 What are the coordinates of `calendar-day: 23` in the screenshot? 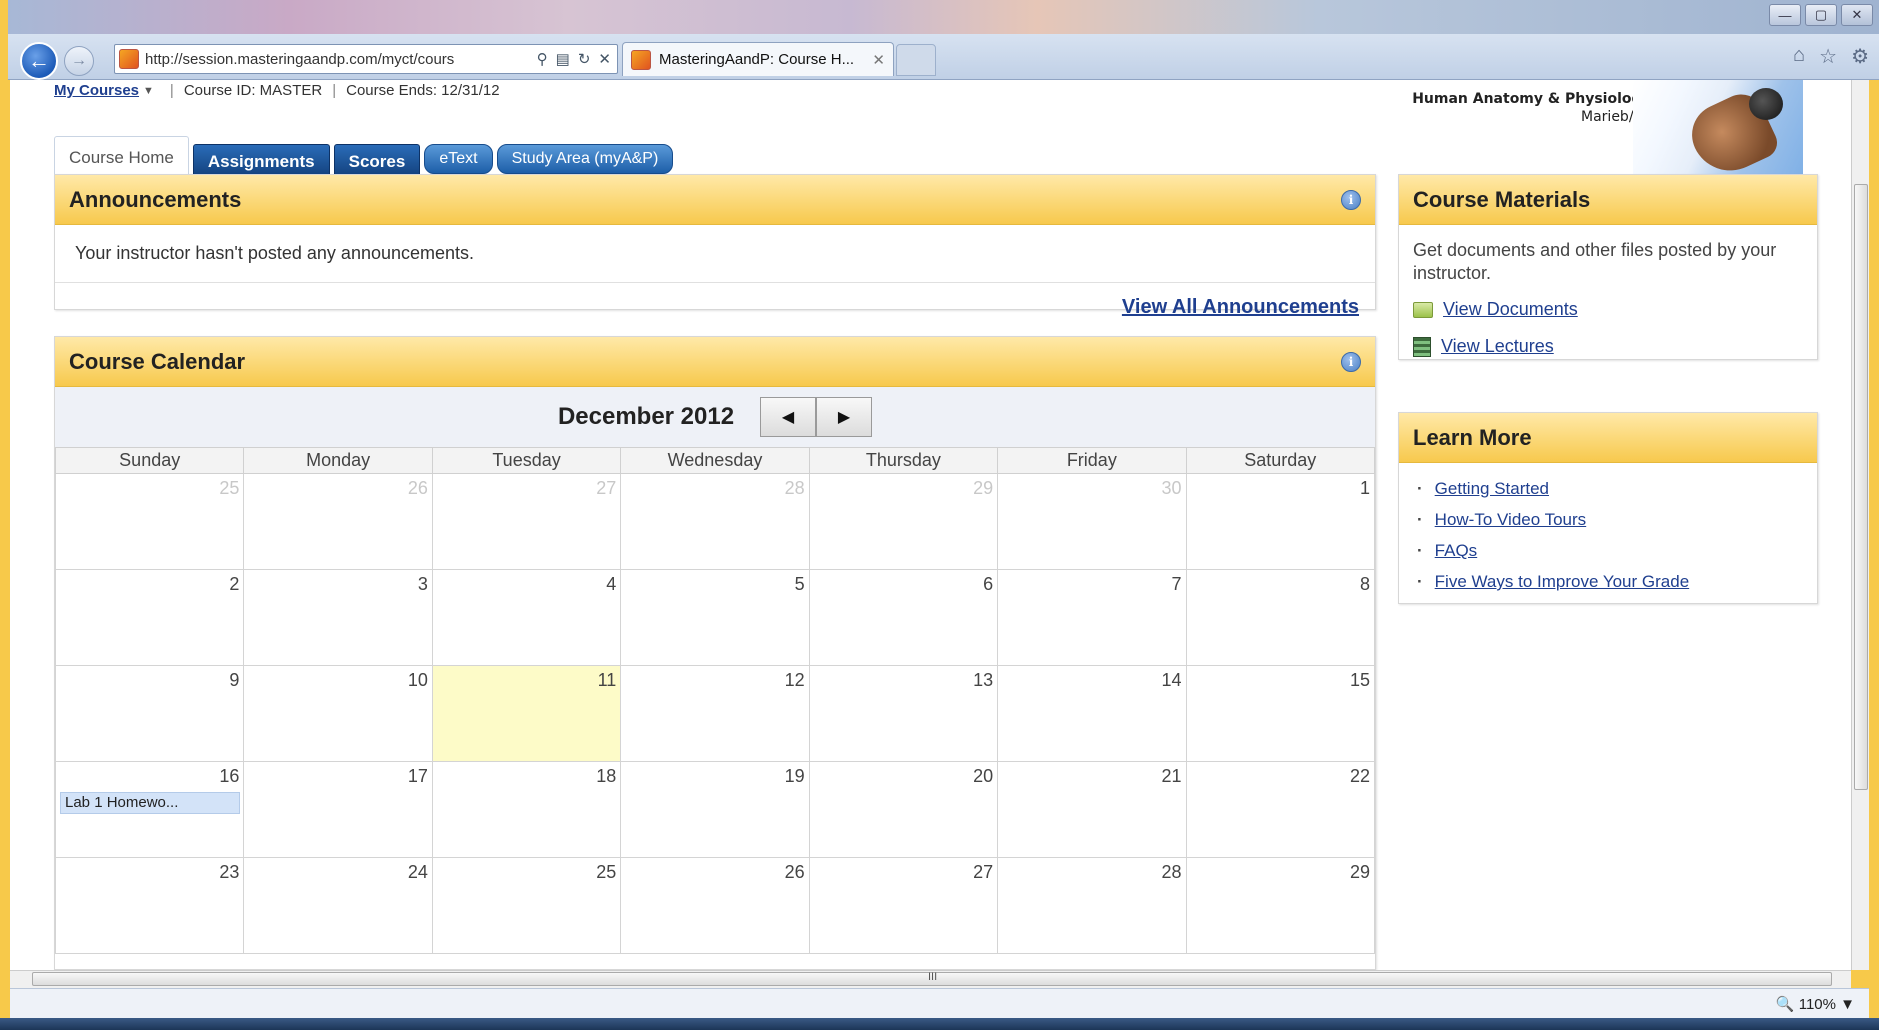 It's located at (149, 905).